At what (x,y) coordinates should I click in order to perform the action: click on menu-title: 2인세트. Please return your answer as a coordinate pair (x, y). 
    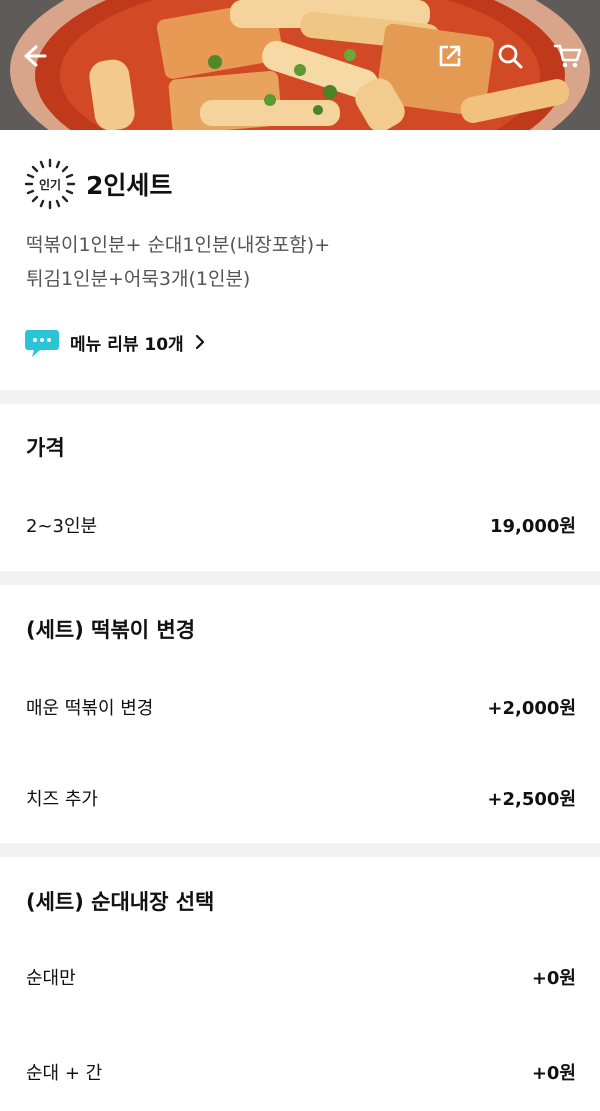
    Looking at the image, I should click on (129, 185).